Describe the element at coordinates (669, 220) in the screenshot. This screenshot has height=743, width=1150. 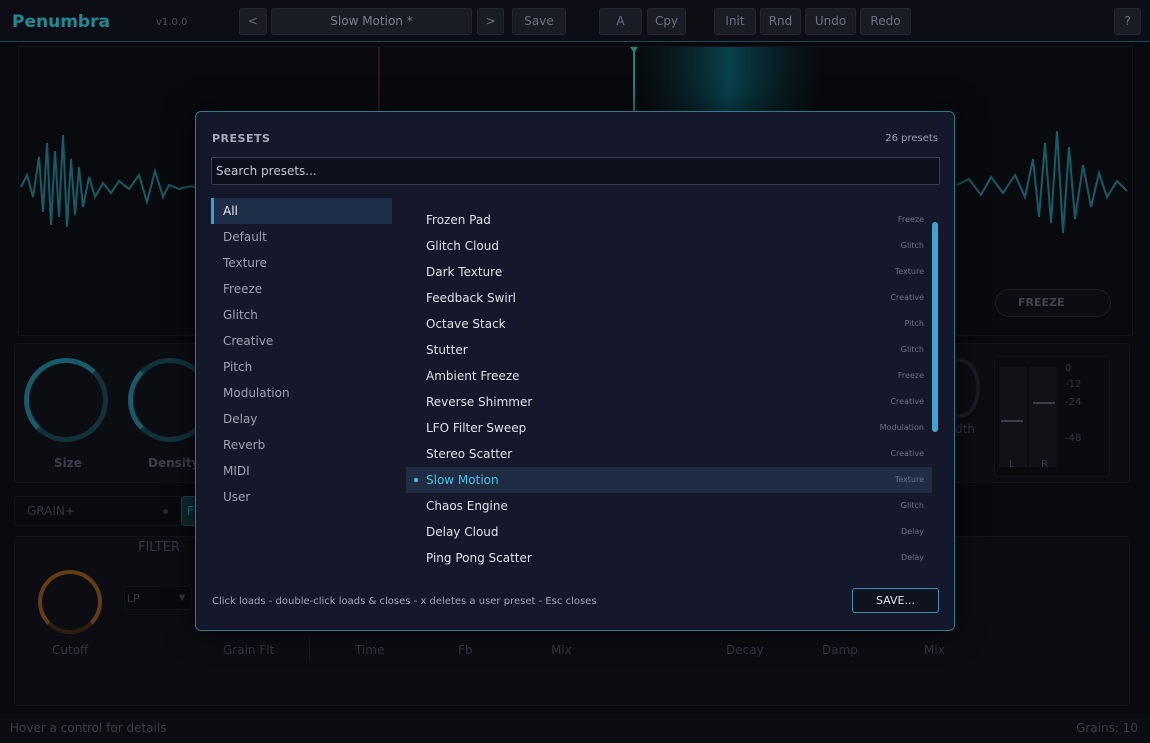
I see `preset-row: Frozen Pad Freeze` at that location.